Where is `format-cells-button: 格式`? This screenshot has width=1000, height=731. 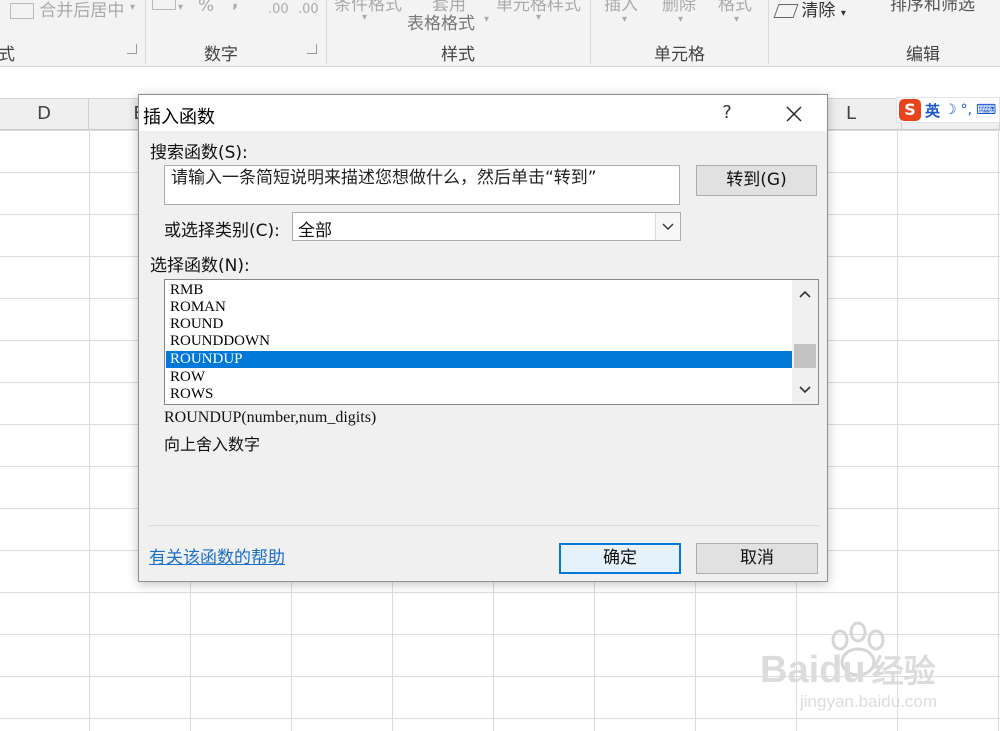 format-cells-button: 格式 is located at coordinates (735, 7).